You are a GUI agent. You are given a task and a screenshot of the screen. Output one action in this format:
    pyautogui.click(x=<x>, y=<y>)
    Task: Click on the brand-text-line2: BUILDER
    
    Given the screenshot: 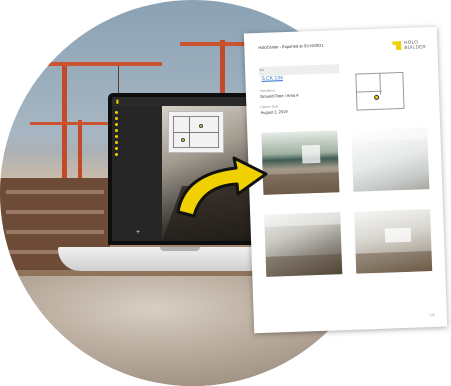 What is the action you would take?
    pyautogui.click(x=415, y=46)
    